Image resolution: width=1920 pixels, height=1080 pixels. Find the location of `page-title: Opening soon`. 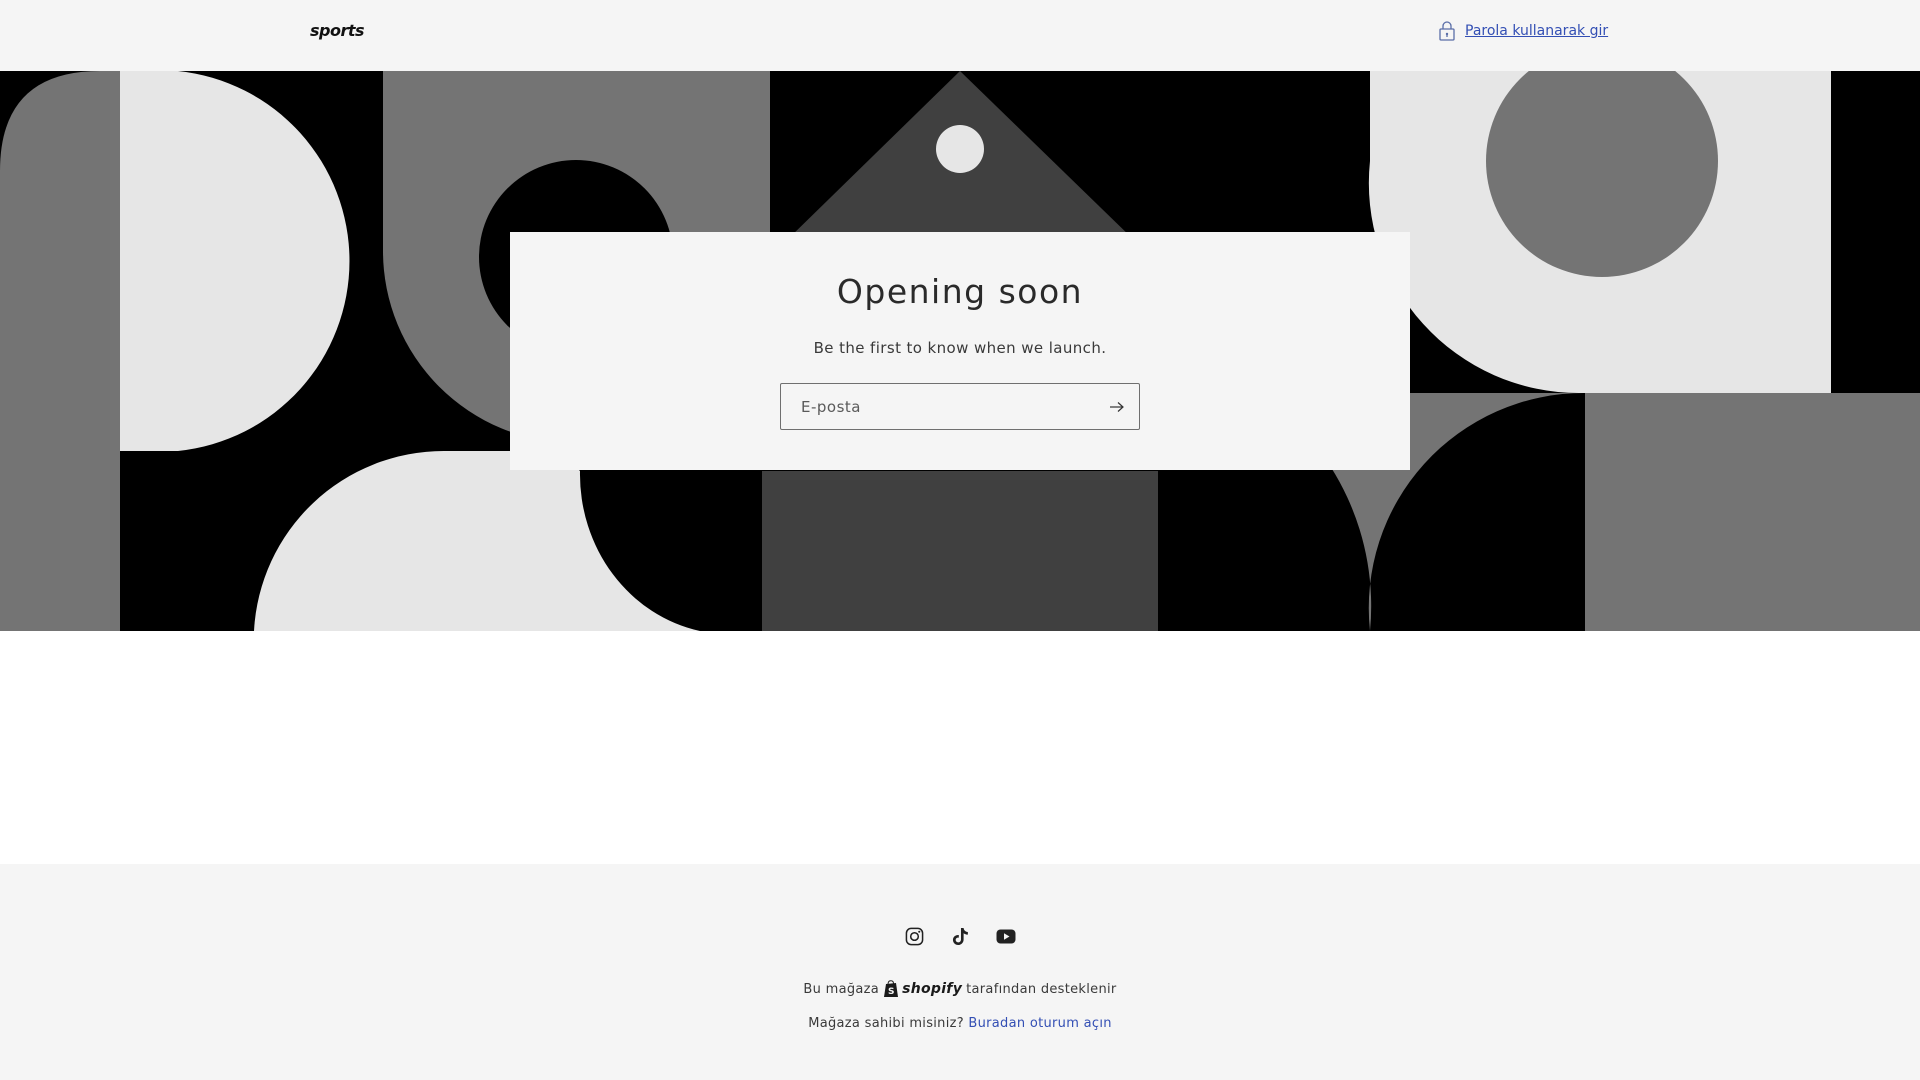

page-title: Opening soon is located at coordinates (960, 291).